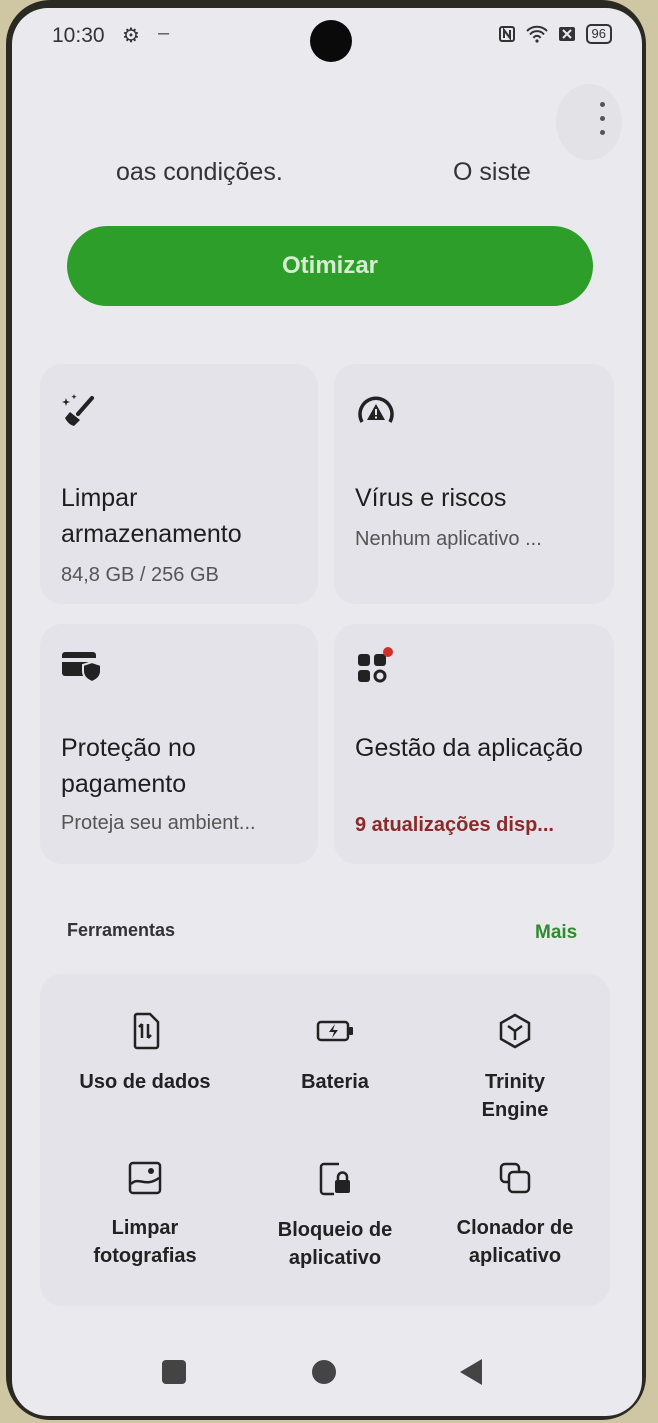 Image resolution: width=658 pixels, height=1423 pixels. Describe the element at coordinates (335, 1216) in the screenshot. I see `tool-app-lock: Bloqueio de aplicativo` at that location.